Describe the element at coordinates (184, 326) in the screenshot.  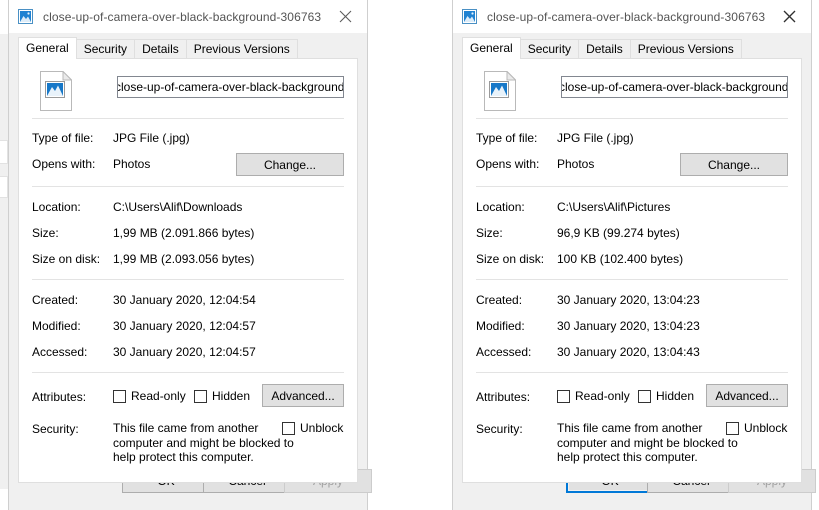
I see `modified-value: 30 January 2020, 12:04:57` at that location.